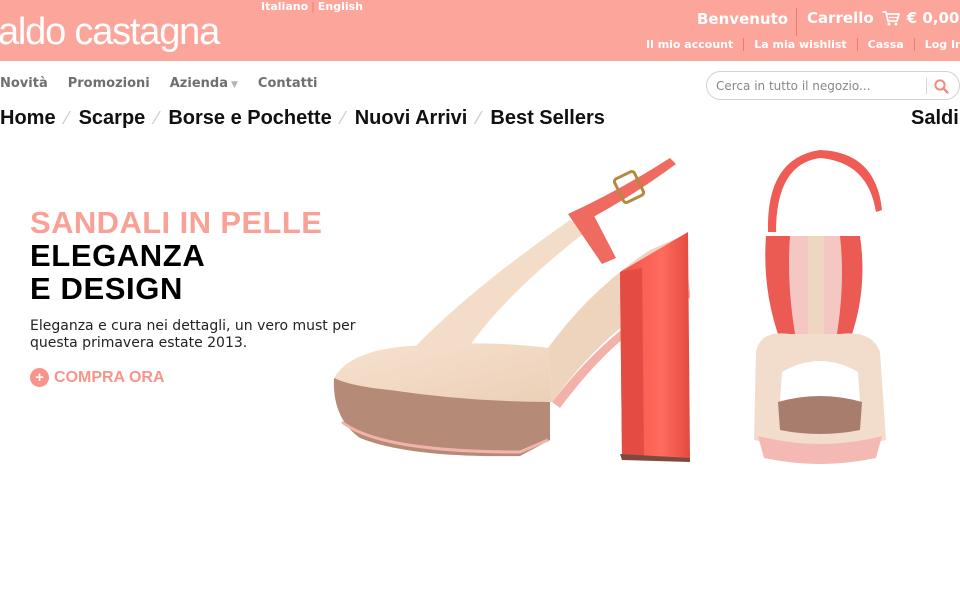 The image size is (960, 600). Describe the element at coordinates (799, 44) in the screenshot. I see `wishlist-link: La mia wishlist` at that location.